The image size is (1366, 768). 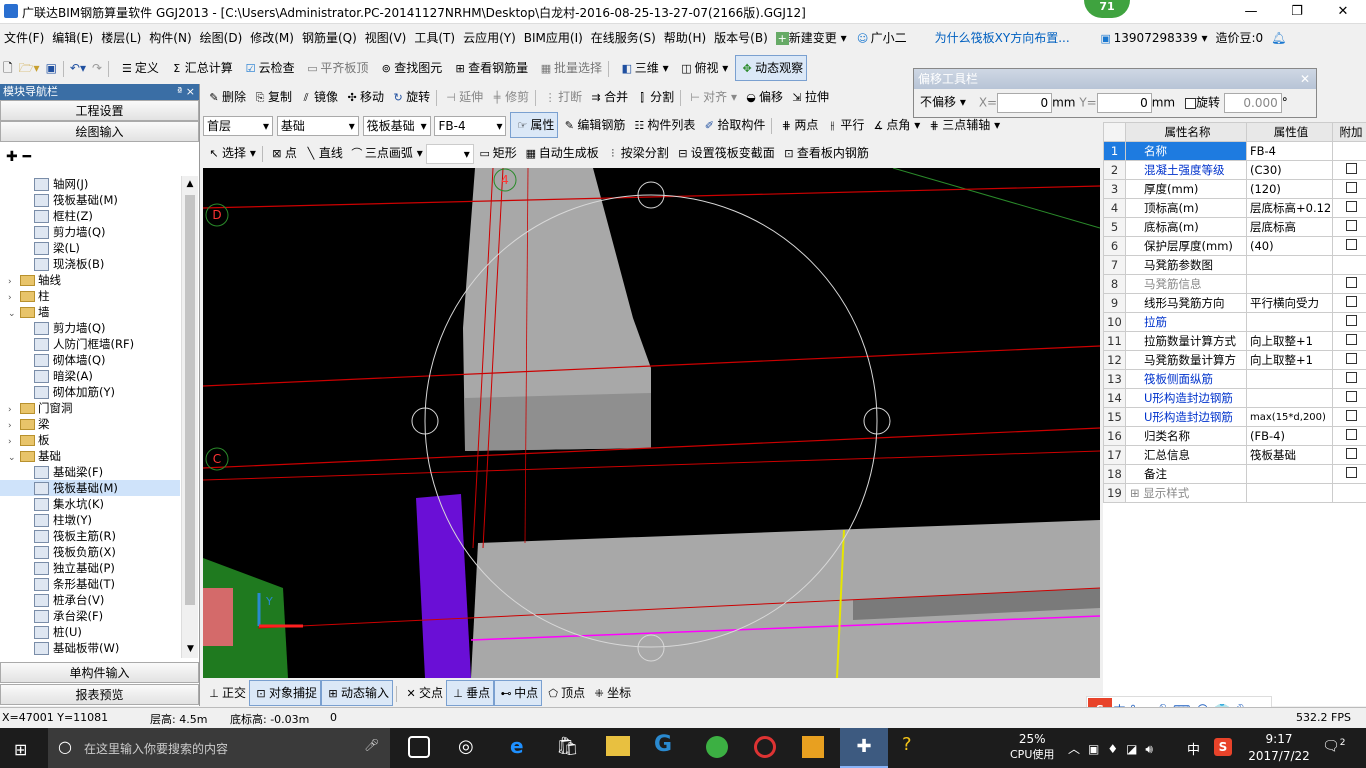 I want to click on clock: 9:17 2017/7/22, so click(x=1279, y=748).